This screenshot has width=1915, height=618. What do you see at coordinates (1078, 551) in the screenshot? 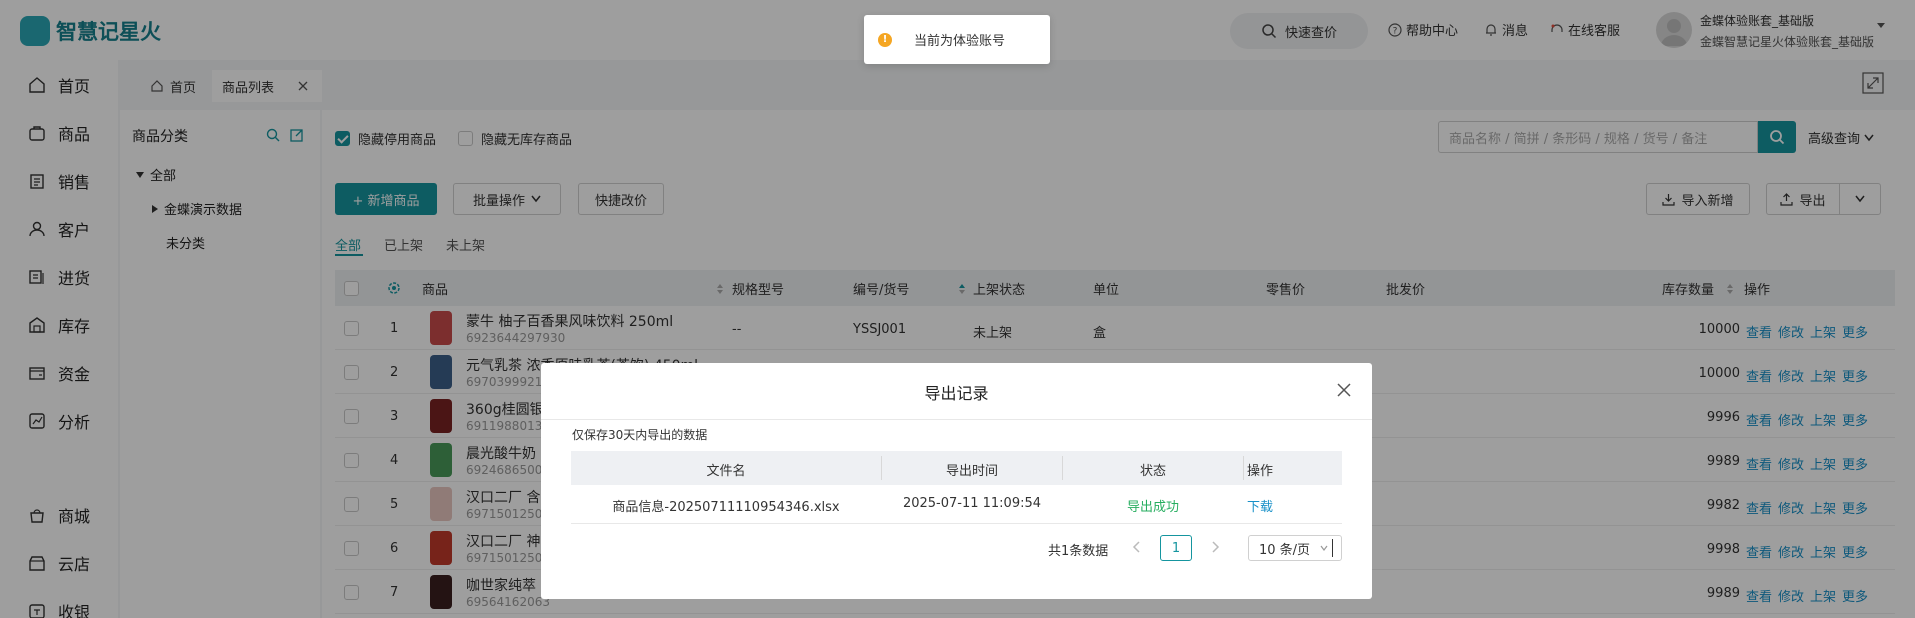
I see `total-count: 共1条数据` at bounding box center [1078, 551].